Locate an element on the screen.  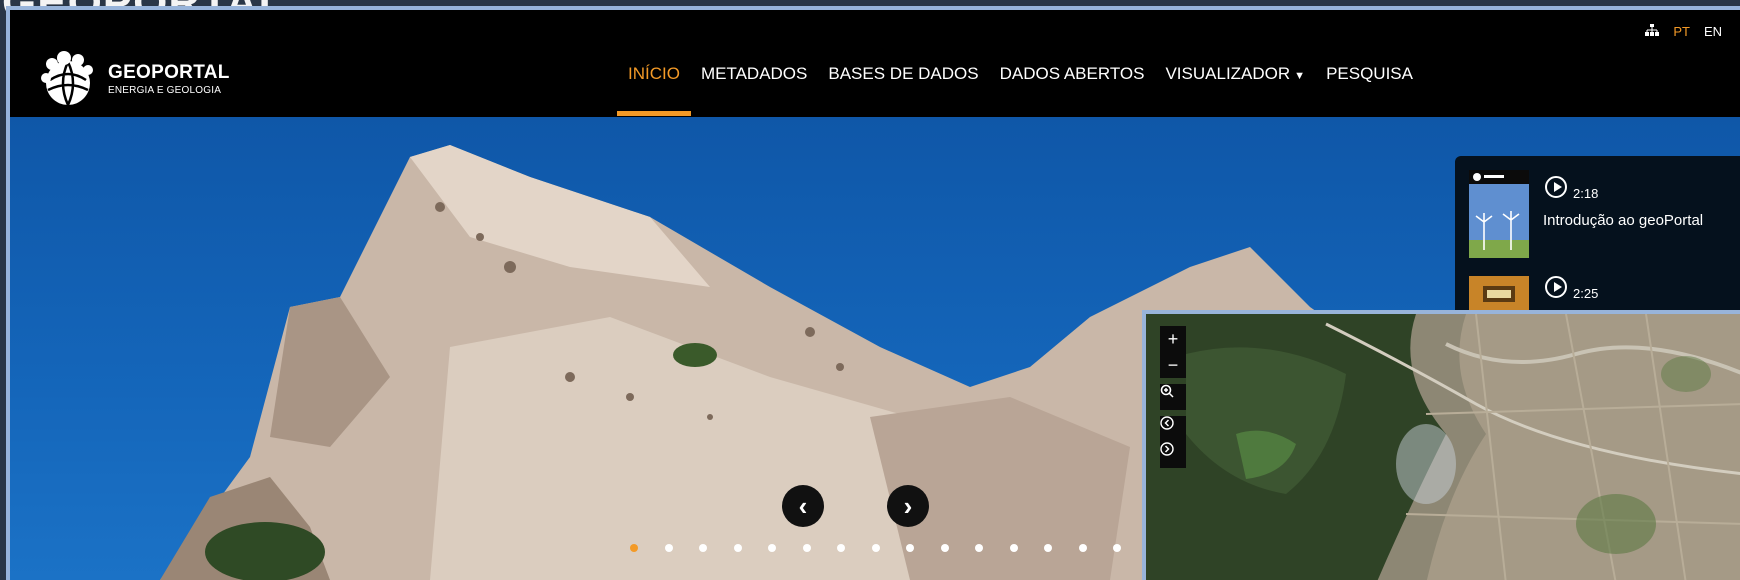
video-item: 2:18 Introdução ao geoPortal is located at coordinates (1604, 215).